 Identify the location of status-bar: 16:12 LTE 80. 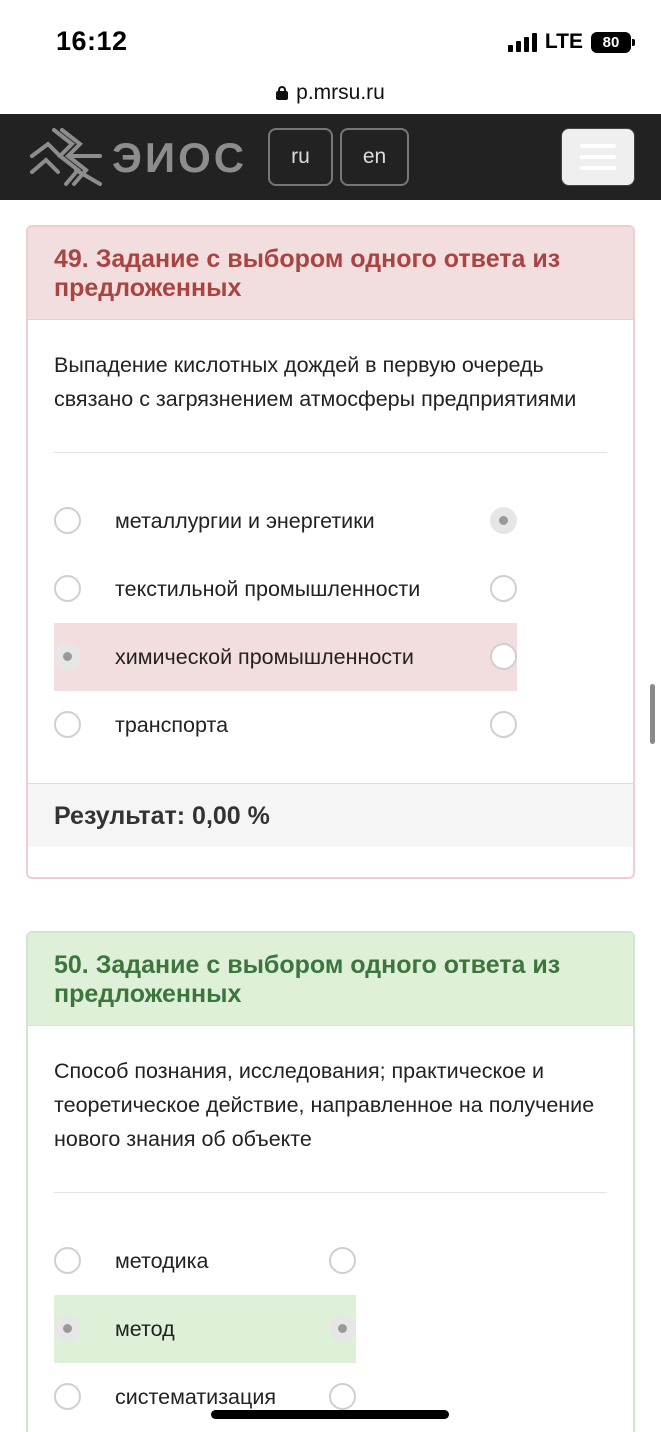
(330, 40).